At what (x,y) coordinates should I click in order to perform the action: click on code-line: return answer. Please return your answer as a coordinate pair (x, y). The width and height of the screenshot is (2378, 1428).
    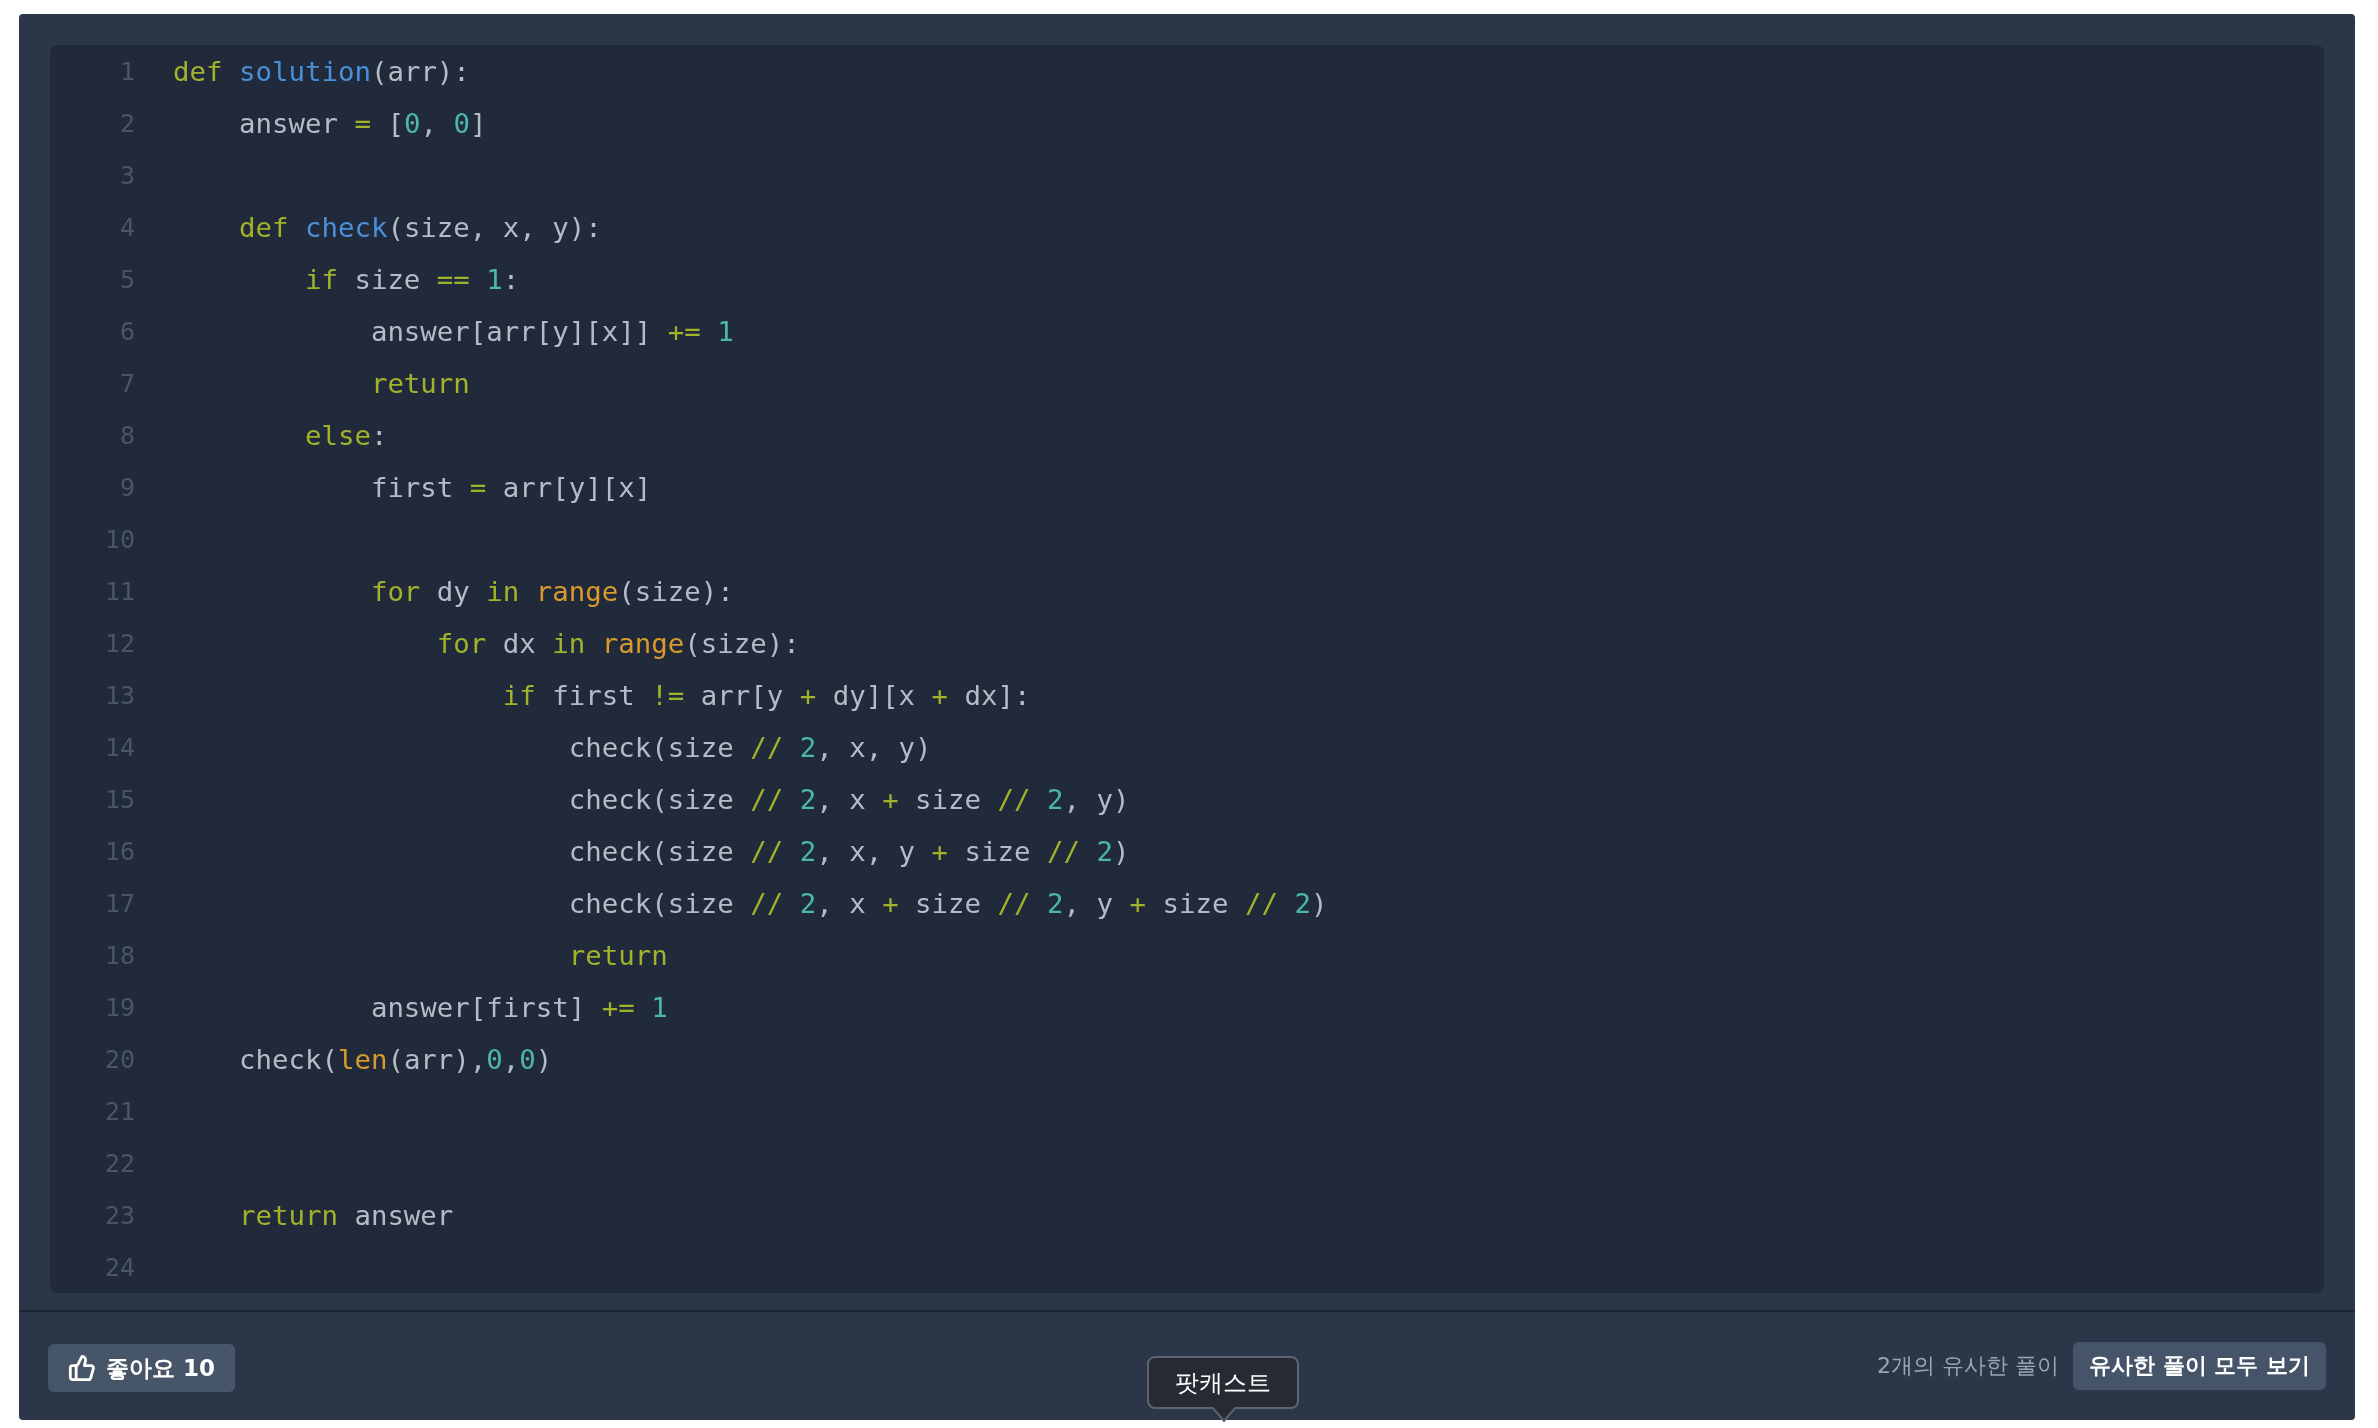
    Looking at the image, I should click on (345, 1215).